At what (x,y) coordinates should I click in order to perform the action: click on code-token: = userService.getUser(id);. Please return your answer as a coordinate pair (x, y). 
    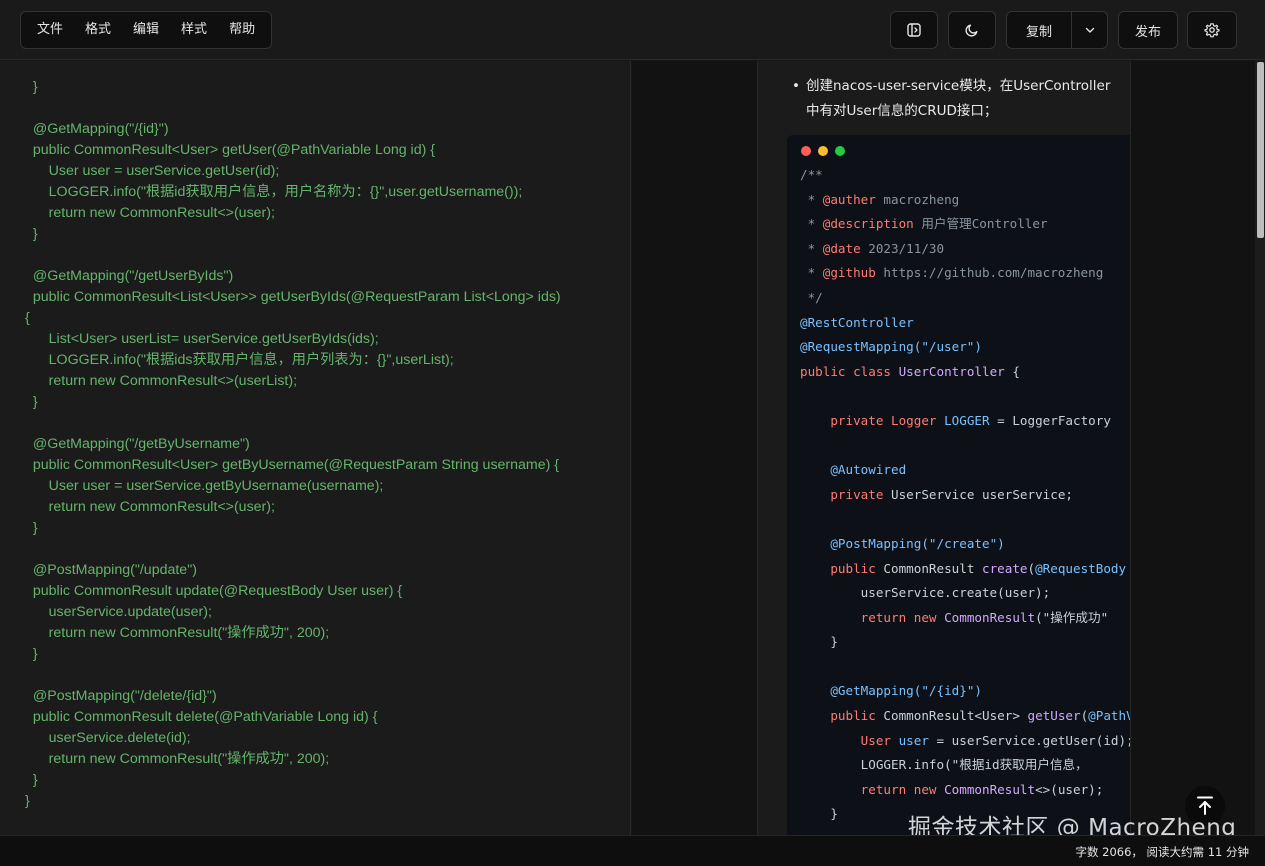
    Looking at the image, I should click on (1029, 740).